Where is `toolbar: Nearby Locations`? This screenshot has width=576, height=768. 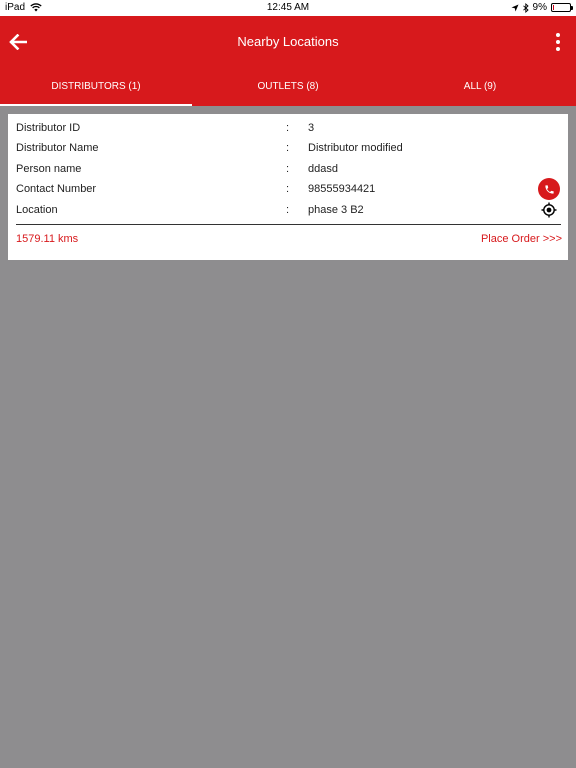
toolbar: Nearby Locations is located at coordinates (288, 42).